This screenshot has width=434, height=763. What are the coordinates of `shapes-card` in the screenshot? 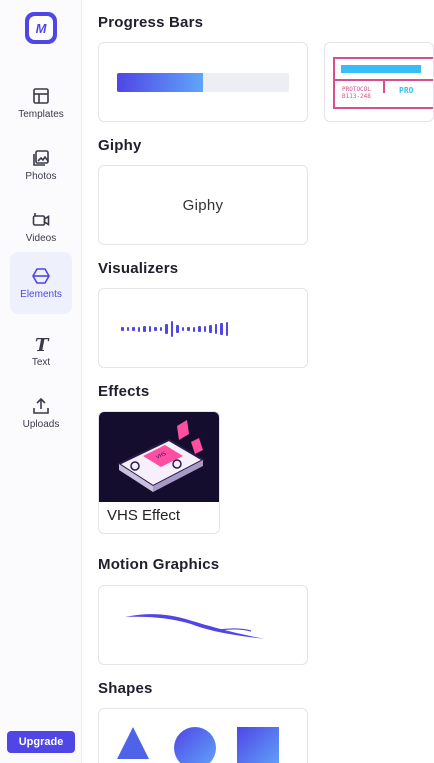 It's located at (203, 735).